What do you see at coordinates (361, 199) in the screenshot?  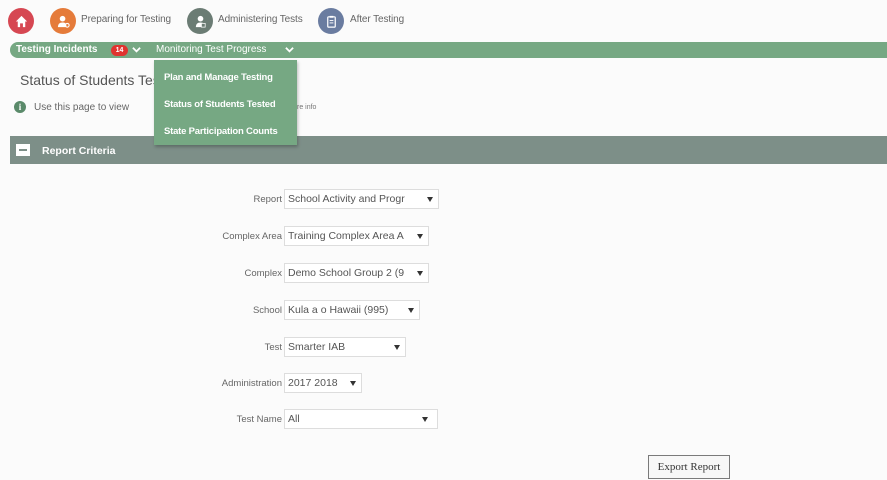 I see `report-select: School Activity and Progr` at bounding box center [361, 199].